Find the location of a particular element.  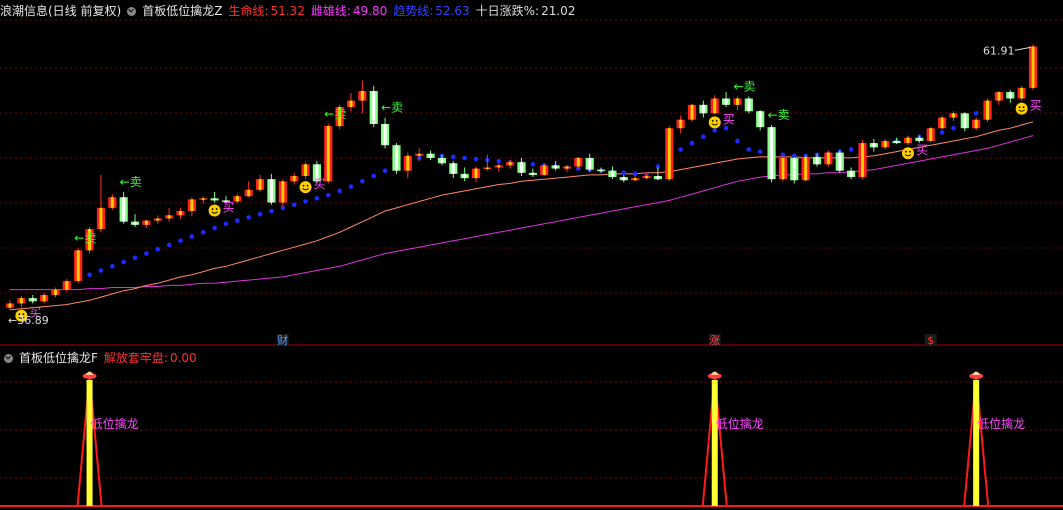

event-marker: $ is located at coordinates (930, 340).